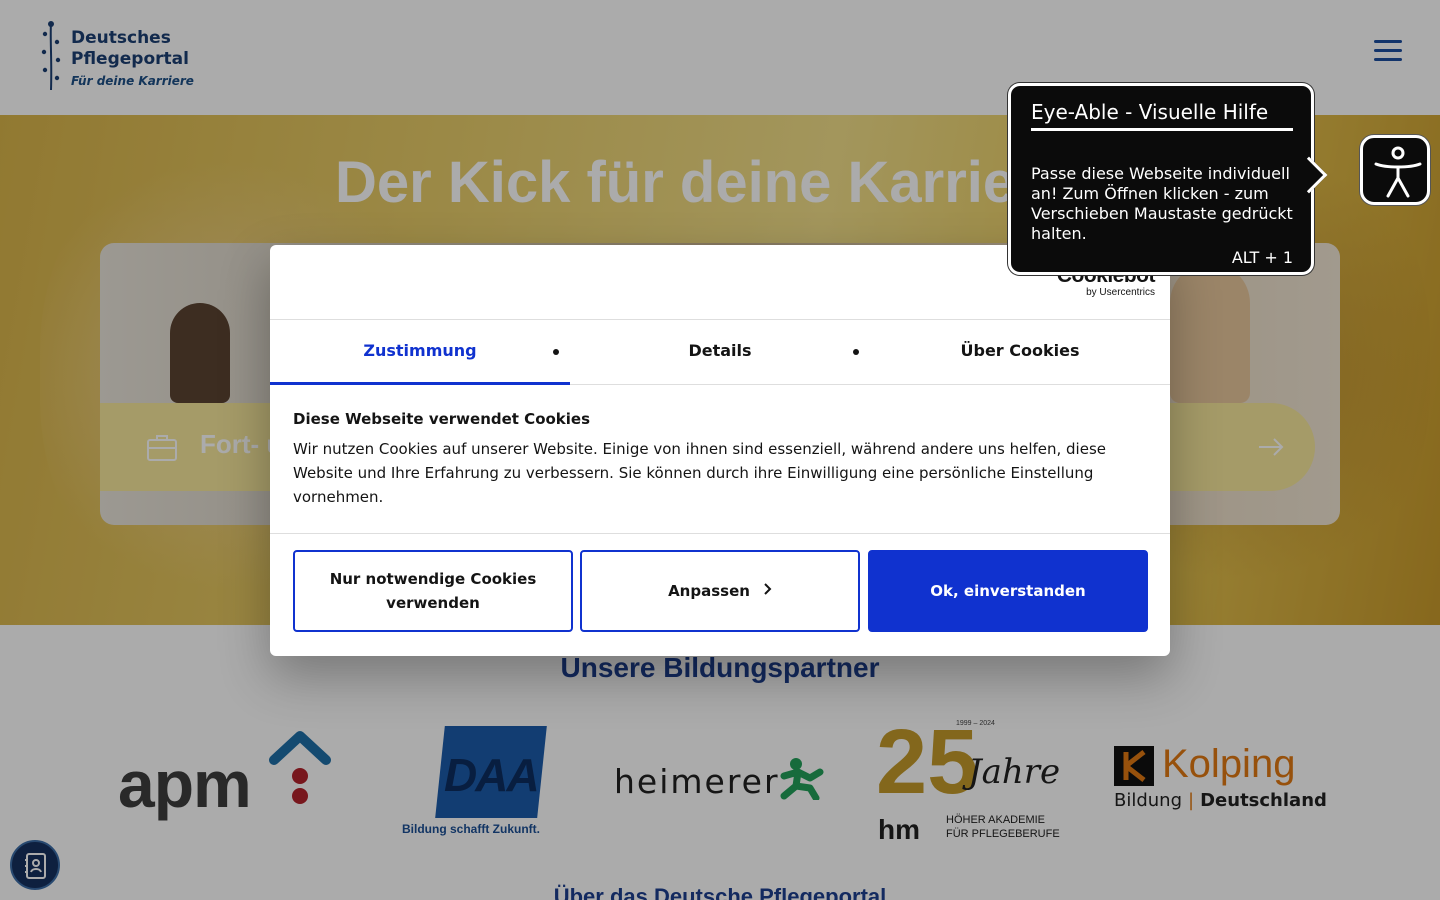 This screenshot has width=1440, height=900. What do you see at coordinates (709, 591) in the screenshot?
I see `customize-label: Anpassen` at bounding box center [709, 591].